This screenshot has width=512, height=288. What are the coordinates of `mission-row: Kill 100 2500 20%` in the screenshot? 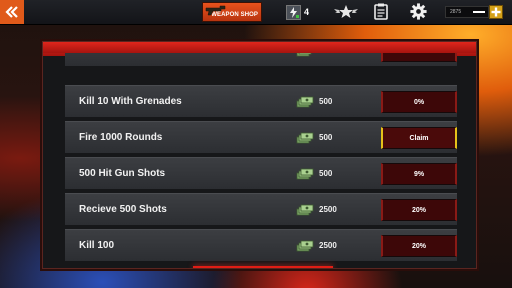 It's located at (261, 245).